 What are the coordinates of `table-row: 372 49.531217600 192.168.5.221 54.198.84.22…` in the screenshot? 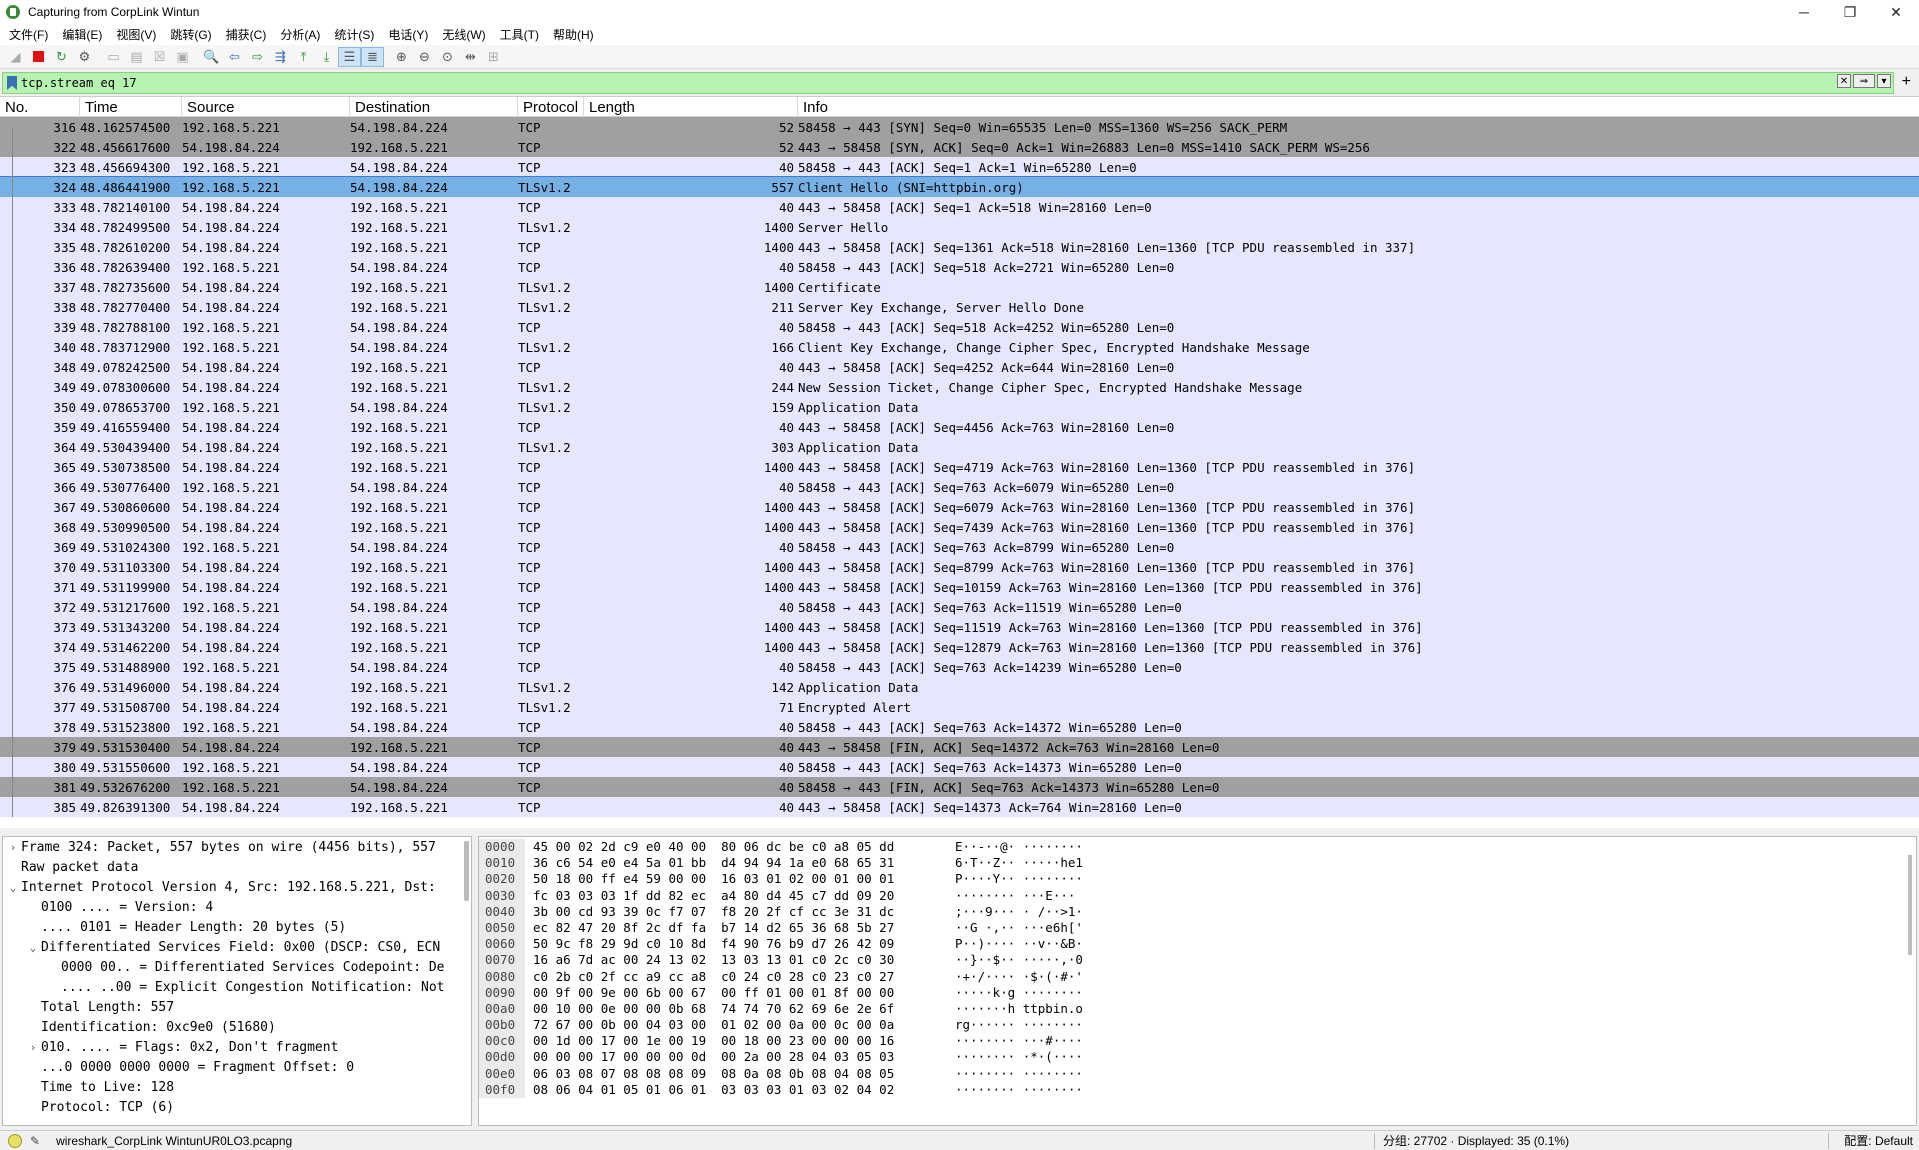 It's located at (959, 607).